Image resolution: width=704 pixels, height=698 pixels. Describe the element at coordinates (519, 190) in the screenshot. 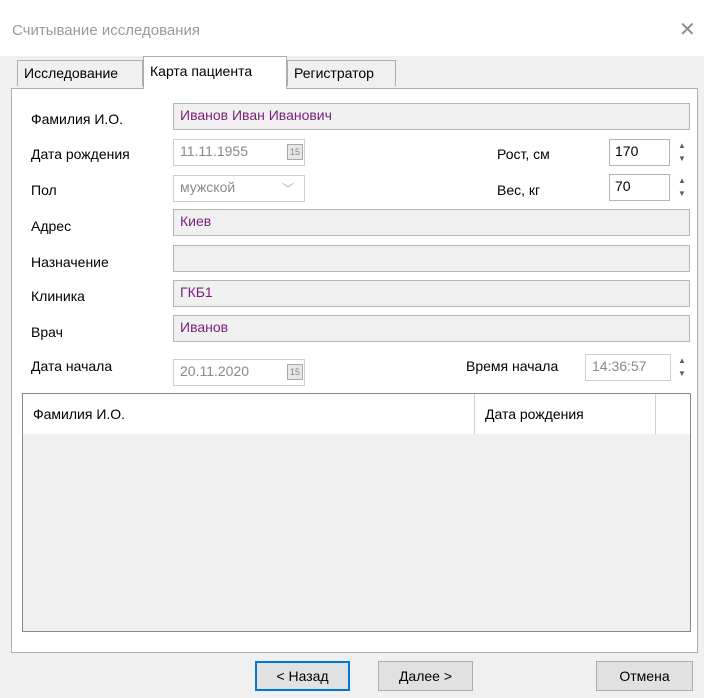

I see `weight-label: Вес, кг` at that location.